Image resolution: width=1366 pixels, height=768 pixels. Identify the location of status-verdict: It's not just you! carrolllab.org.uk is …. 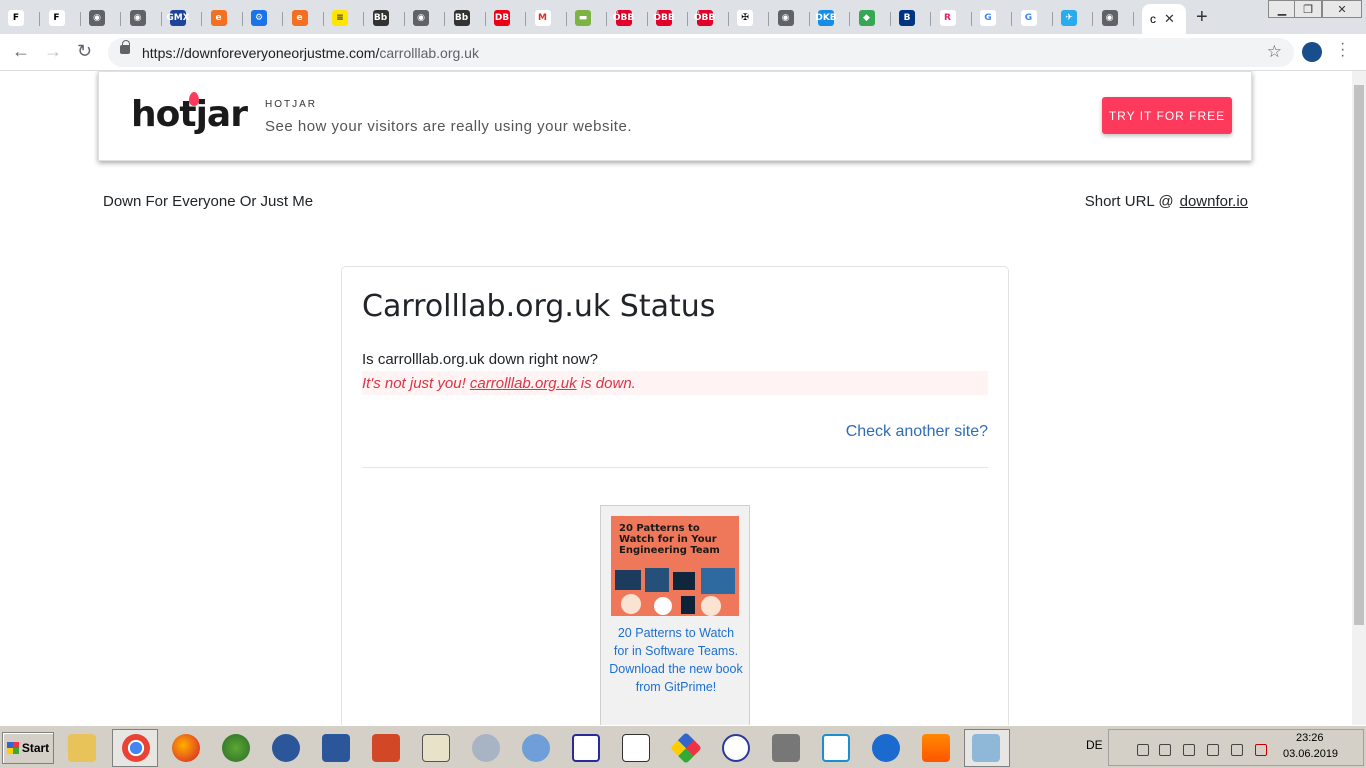
(675, 383).